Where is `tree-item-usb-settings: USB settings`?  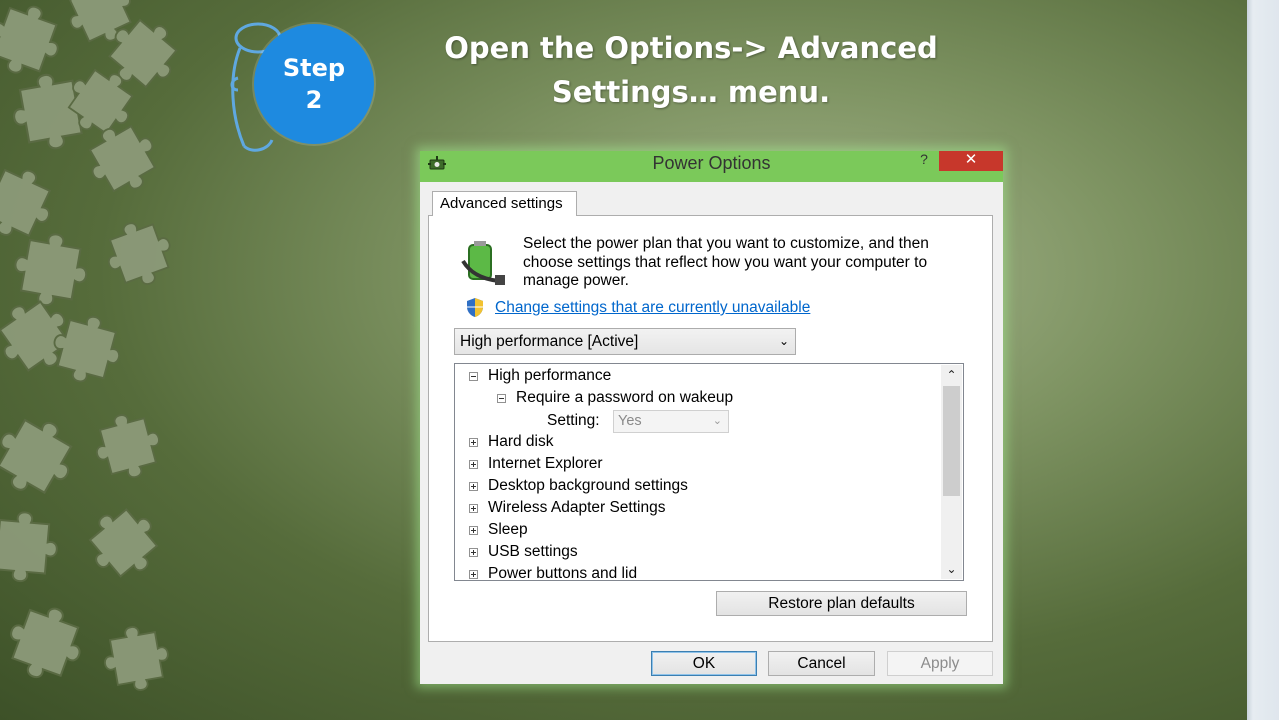 tree-item-usb-settings: USB settings is located at coordinates (523, 552).